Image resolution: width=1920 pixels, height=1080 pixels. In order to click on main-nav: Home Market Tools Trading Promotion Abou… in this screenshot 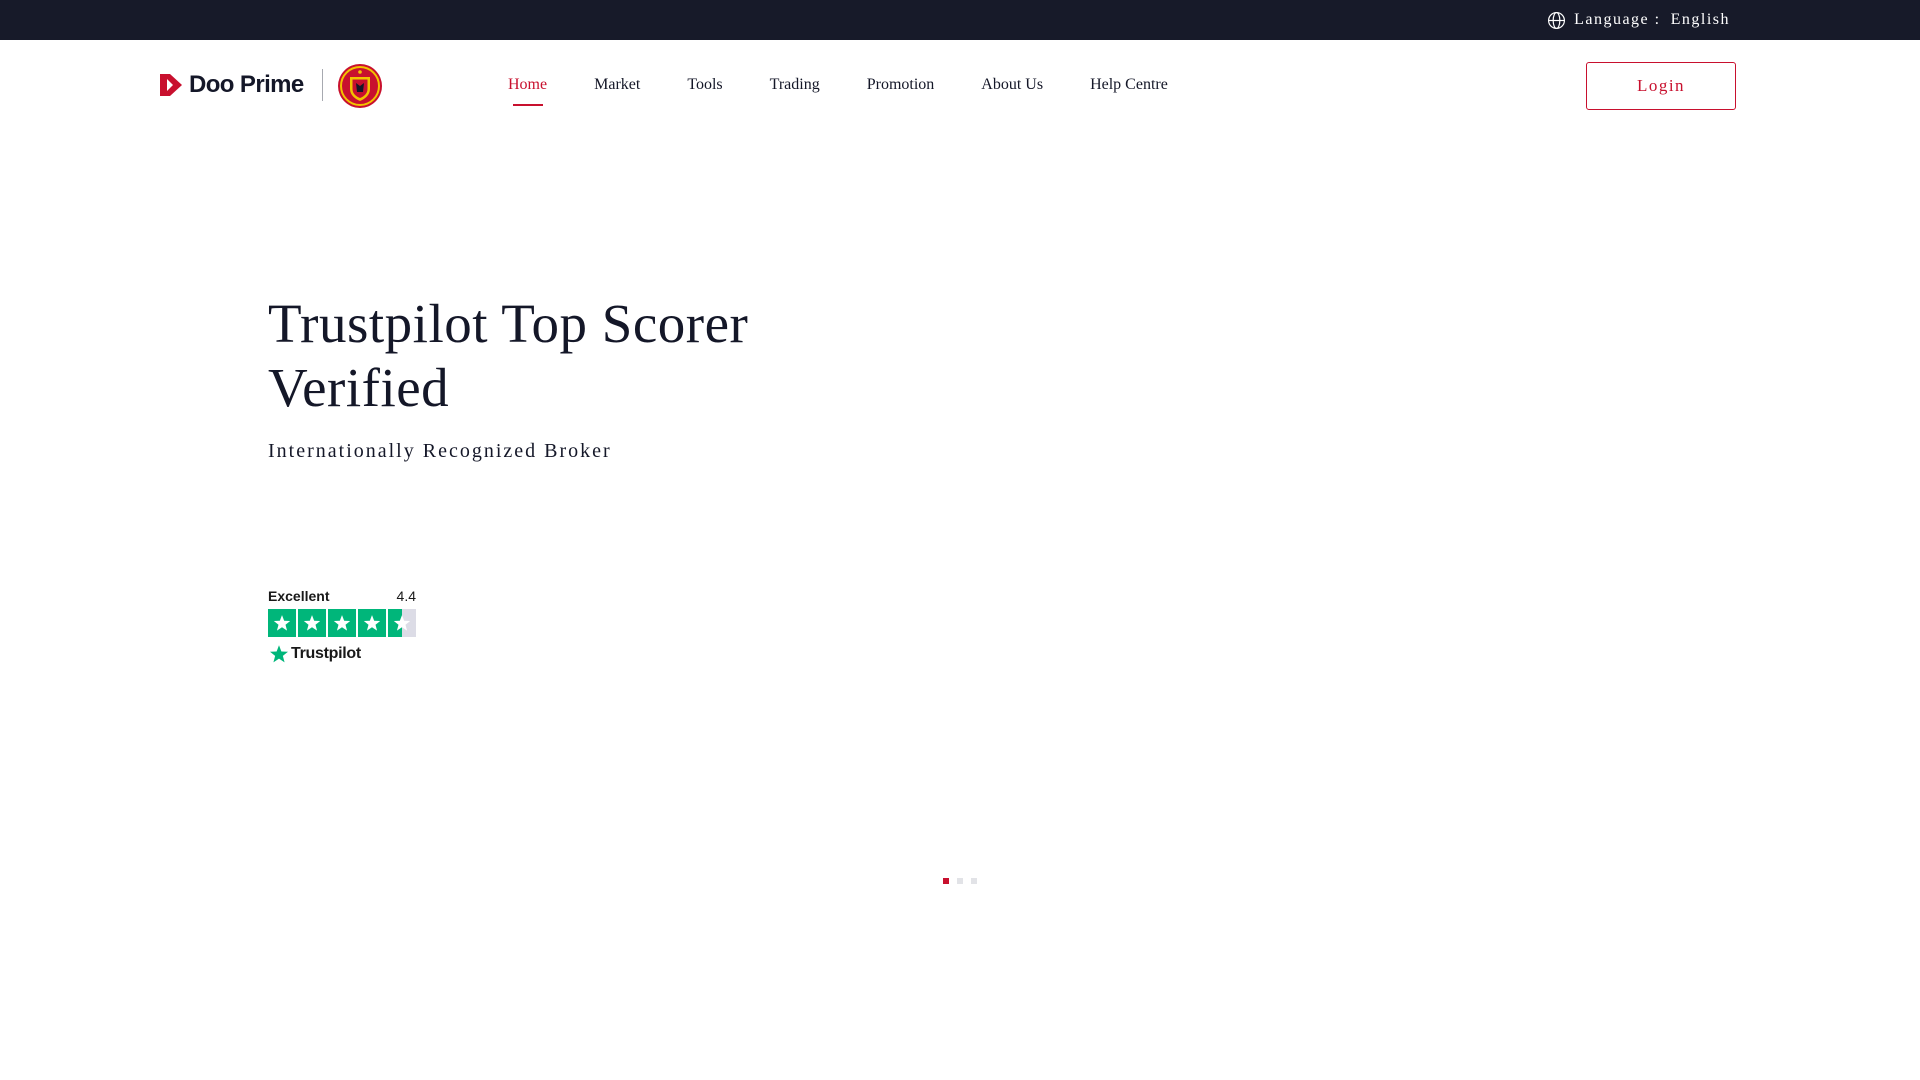, I will do `click(861, 85)`.